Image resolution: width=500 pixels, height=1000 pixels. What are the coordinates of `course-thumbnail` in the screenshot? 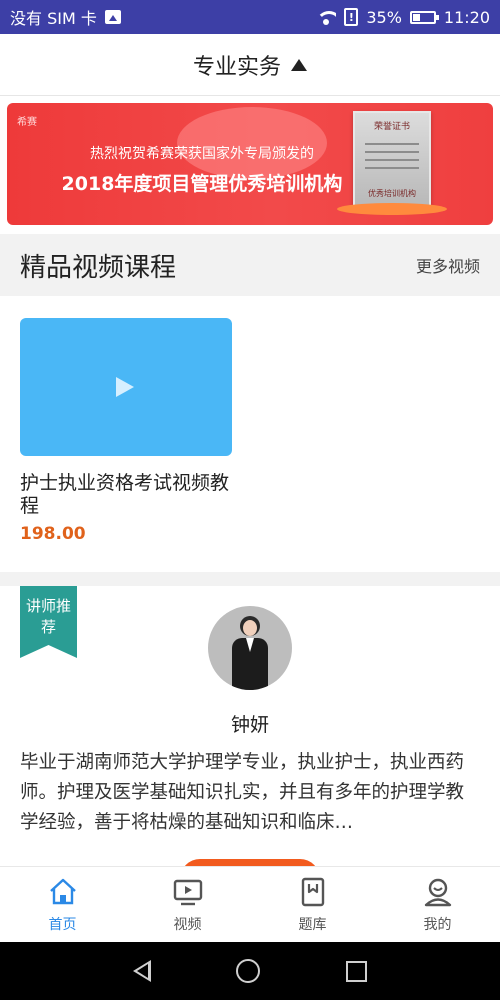 It's located at (126, 387).